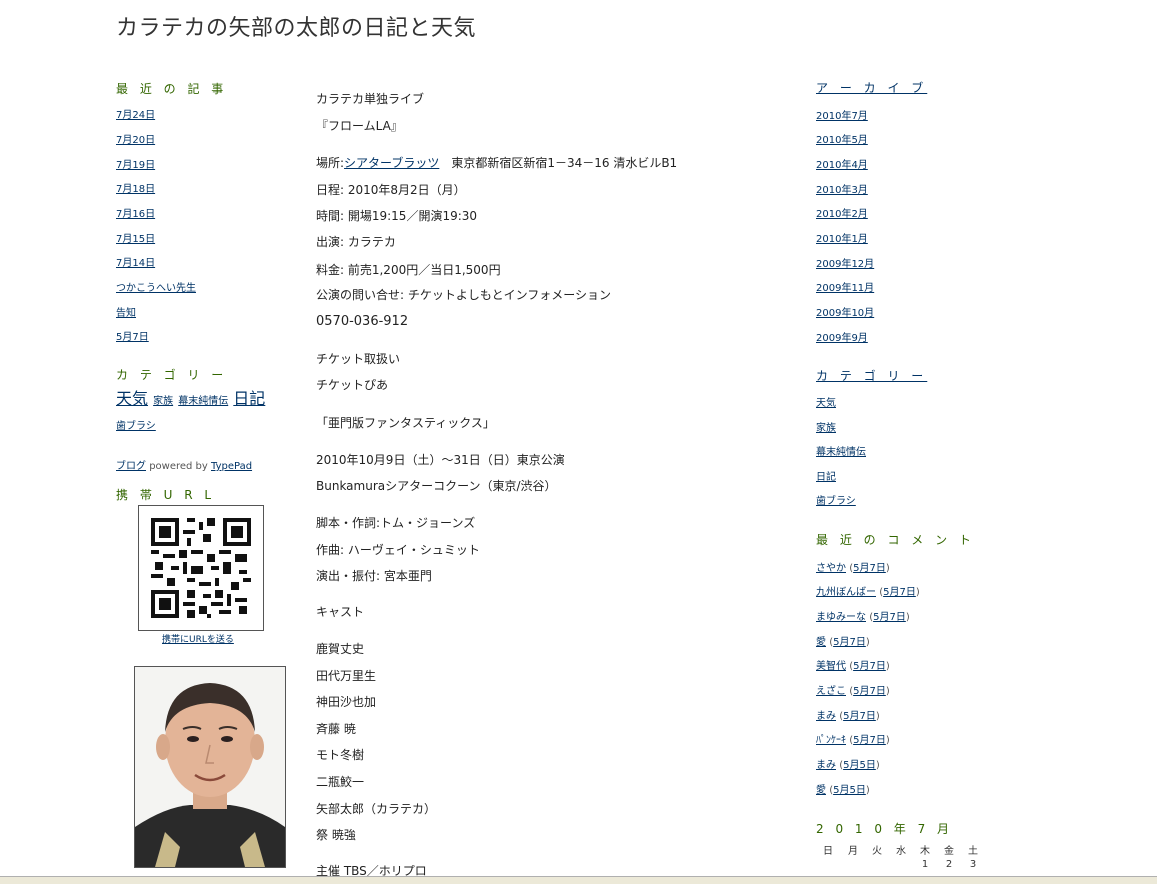 This screenshot has width=1157, height=884. I want to click on comment-item: 九州ぼんばー (5月7日), so click(868, 592).